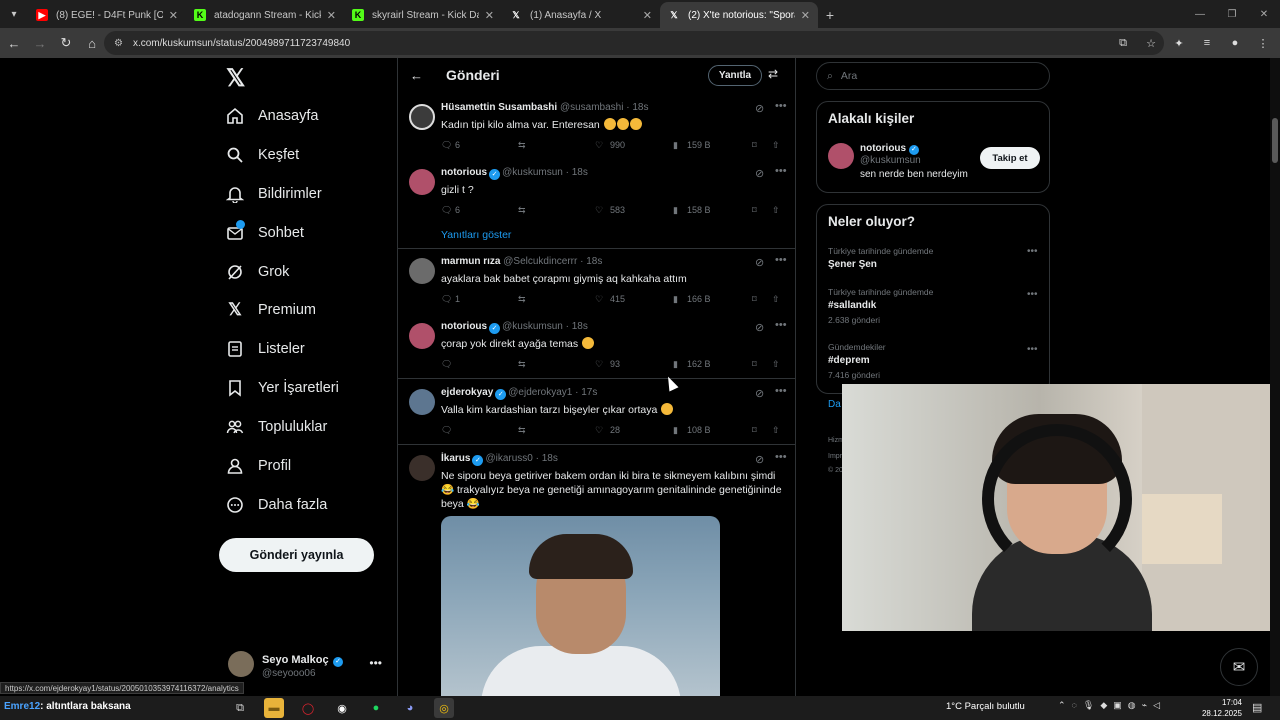 This screenshot has height=720, width=1280. Describe the element at coordinates (933, 76) in the screenshot. I see `search-input: ⌕ Ara` at that location.